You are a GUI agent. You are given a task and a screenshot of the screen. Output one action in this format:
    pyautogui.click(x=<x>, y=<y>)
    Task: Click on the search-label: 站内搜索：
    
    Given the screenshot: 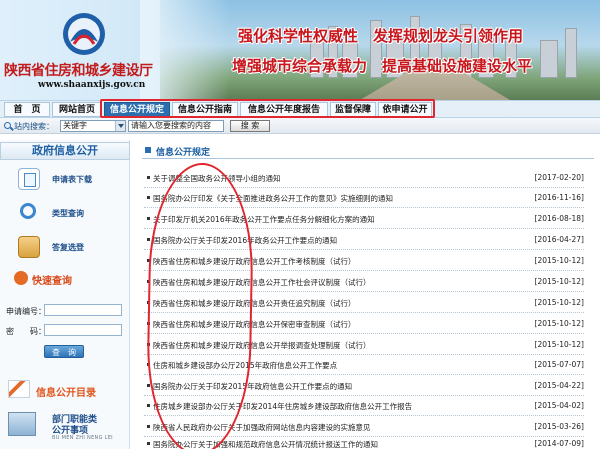 What is the action you would take?
    pyautogui.click(x=34, y=126)
    